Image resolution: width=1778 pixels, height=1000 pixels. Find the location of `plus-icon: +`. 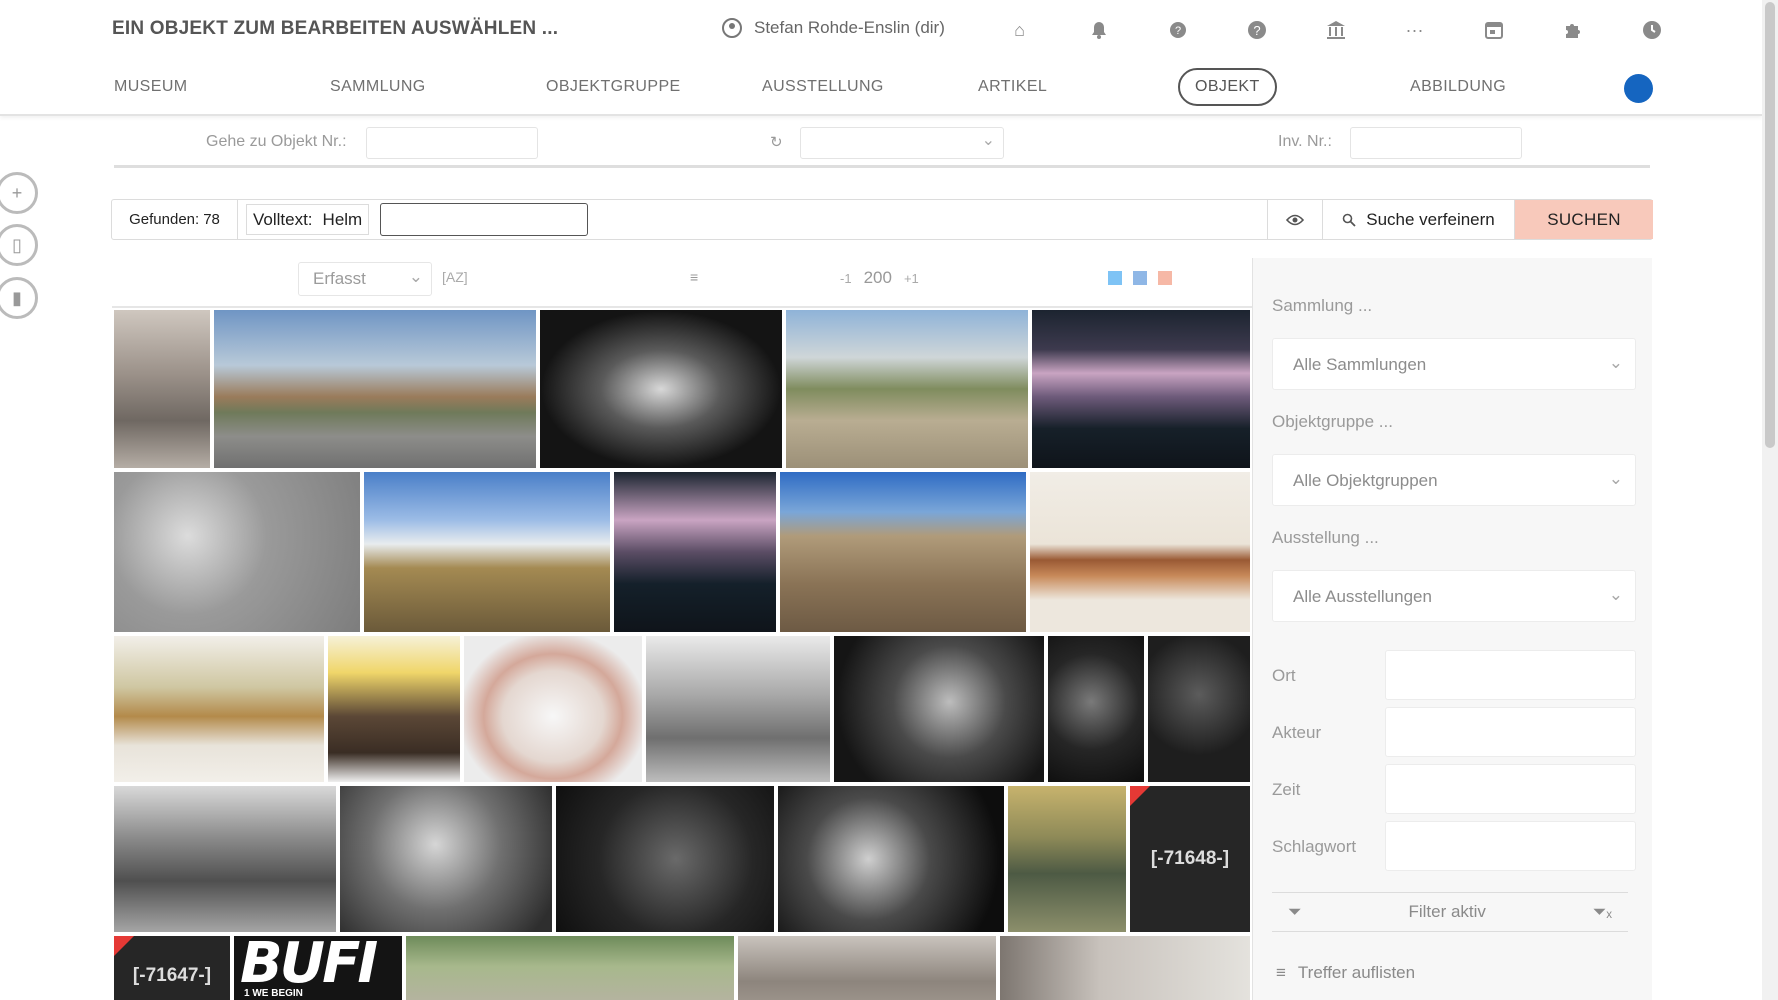

plus-icon: + is located at coordinates (17, 192).